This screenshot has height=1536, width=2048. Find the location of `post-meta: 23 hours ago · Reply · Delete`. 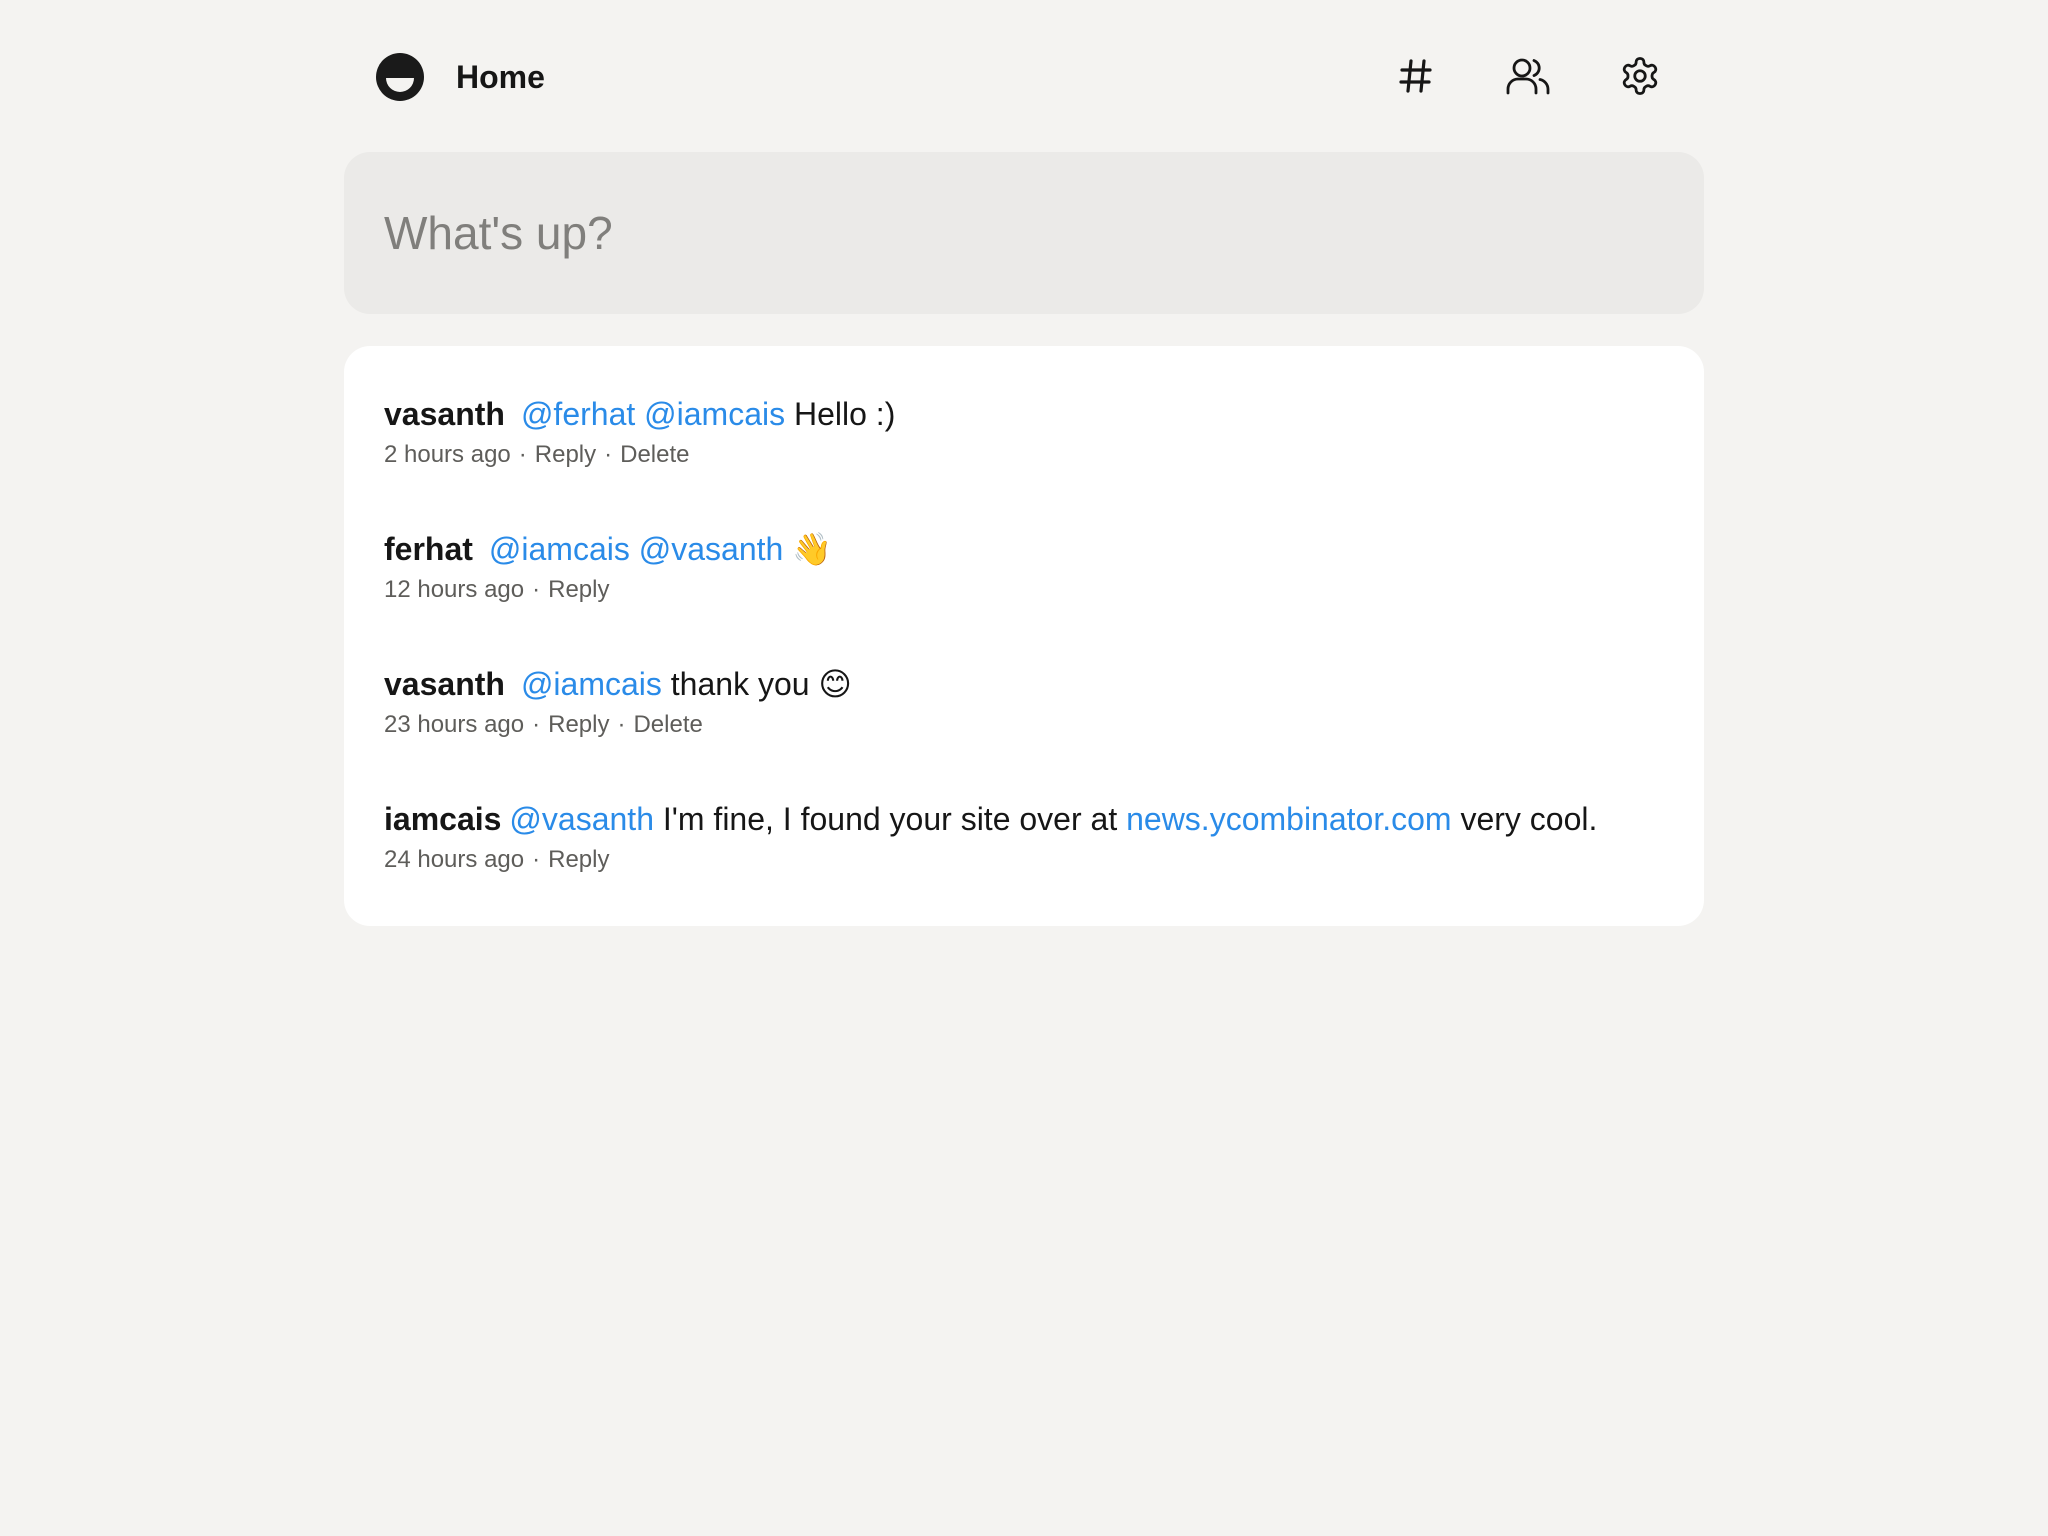

post-meta: 23 hours ago · Reply · Delete is located at coordinates (1029, 725).